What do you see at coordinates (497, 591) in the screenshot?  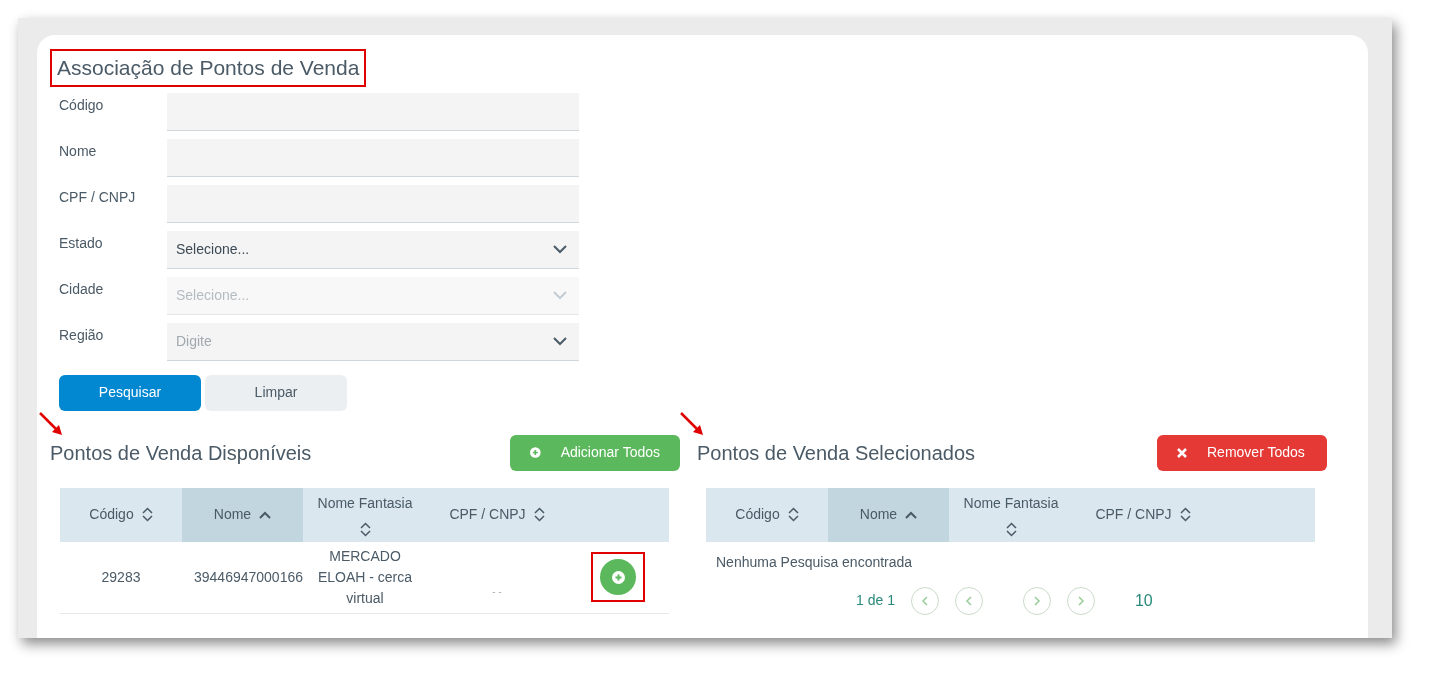 I see `table-cell-text: - -` at bounding box center [497, 591].